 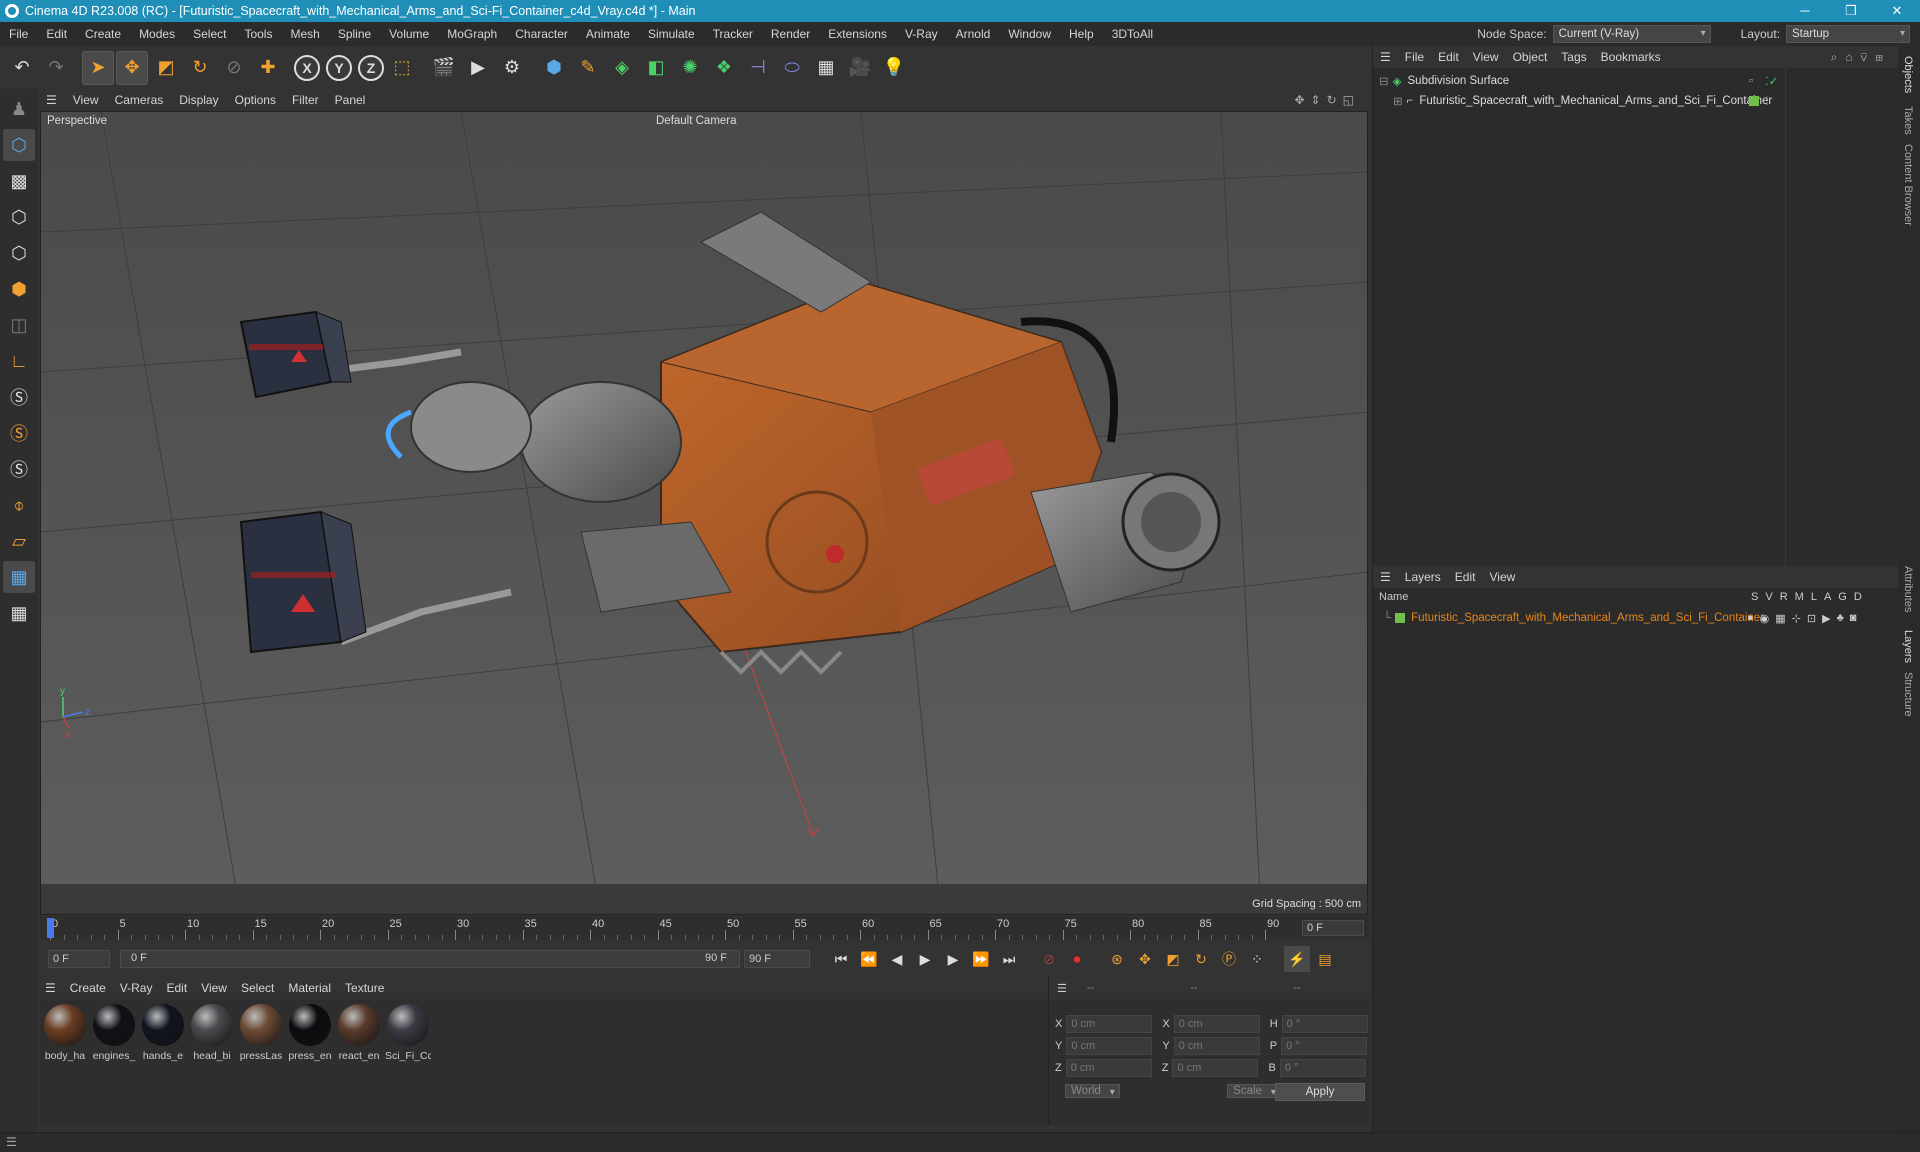 I want to click on position-x-field: 0 cm, so click(x=1109, y=1024).